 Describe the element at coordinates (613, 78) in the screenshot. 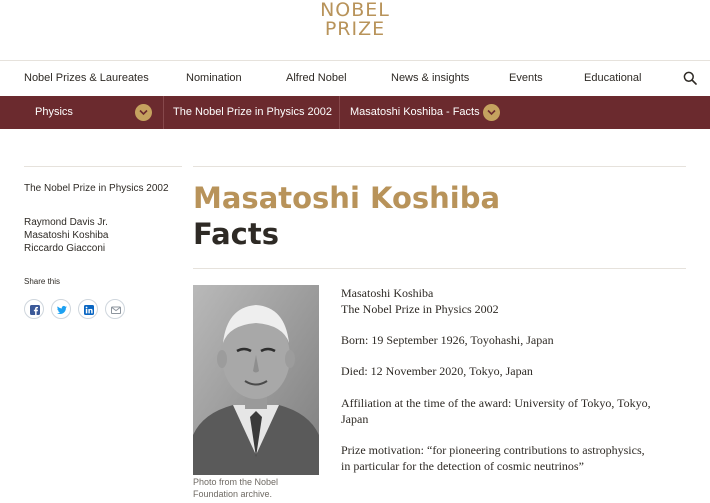

I see `nav-item-educational: Educational` at that location.